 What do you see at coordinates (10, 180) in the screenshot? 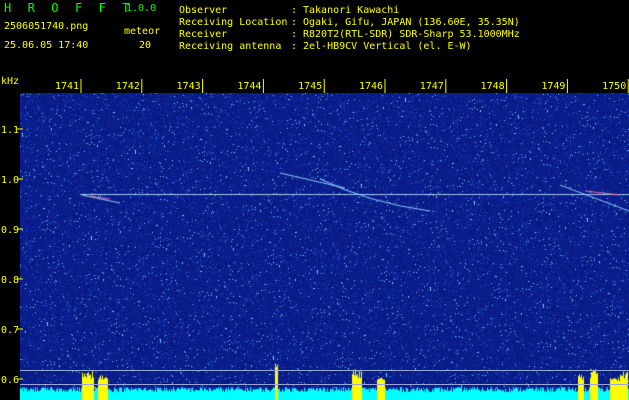
I see `y-tick-label: 1.0` at bounding box center [10, 180].